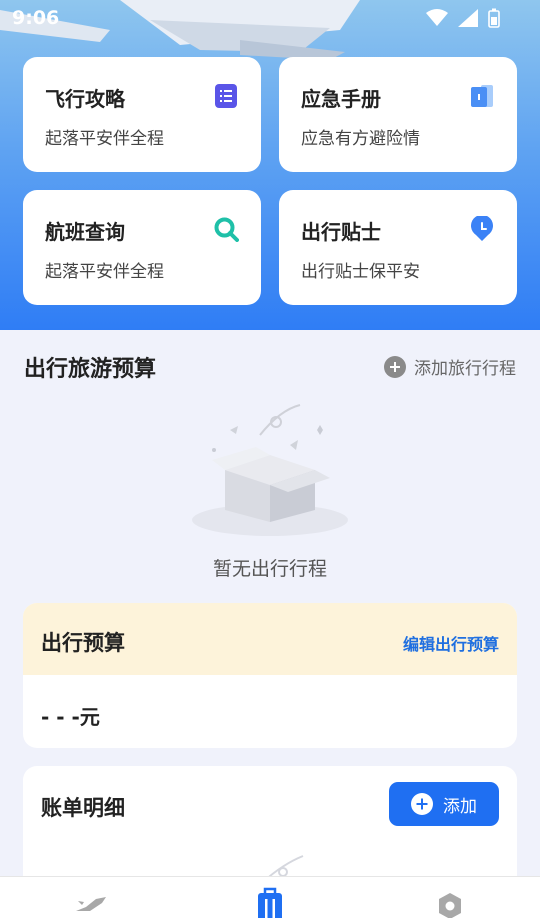 This screenshot has height=918, width=540. Describe the element at coordinates (90, 369) in the screenshot. I see `section-title-trip-budget: 出行旅游预算` at that location.